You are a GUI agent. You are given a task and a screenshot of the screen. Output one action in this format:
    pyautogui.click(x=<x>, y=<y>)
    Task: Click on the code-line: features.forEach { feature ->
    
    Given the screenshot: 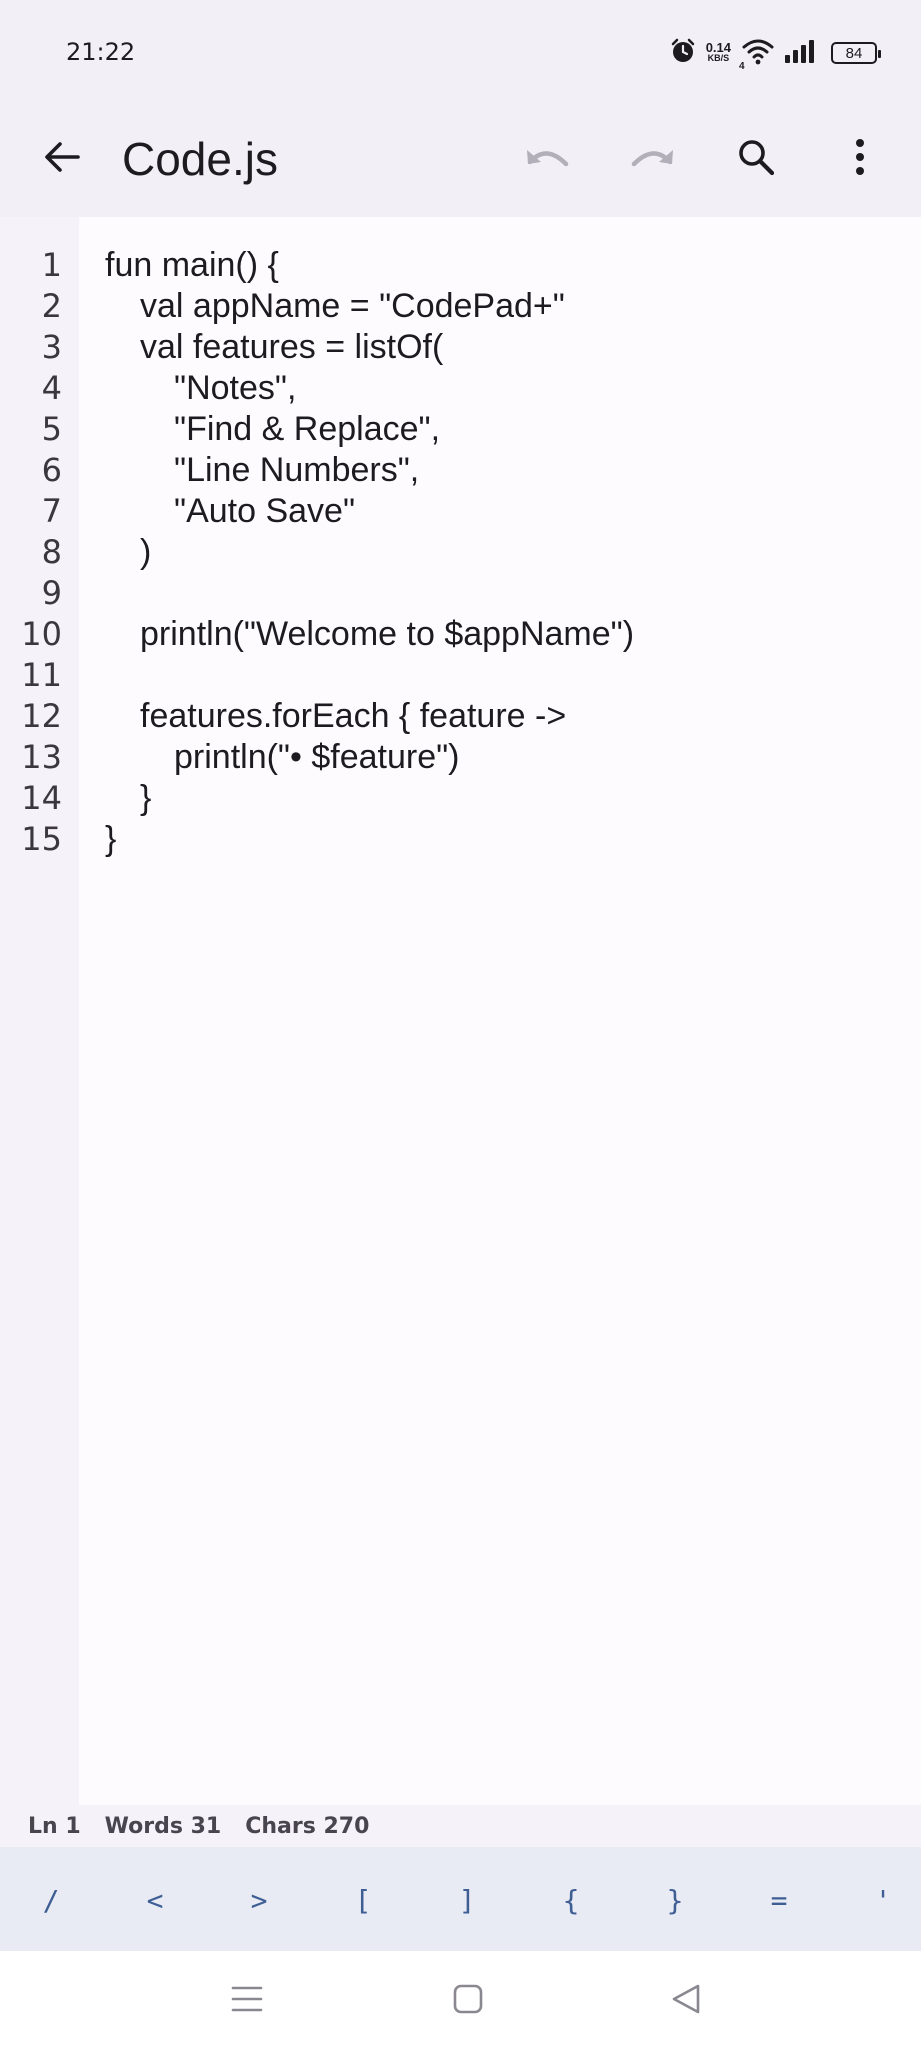 What is the action you would take?
    pyautogui.click(x=353, y=716)
    